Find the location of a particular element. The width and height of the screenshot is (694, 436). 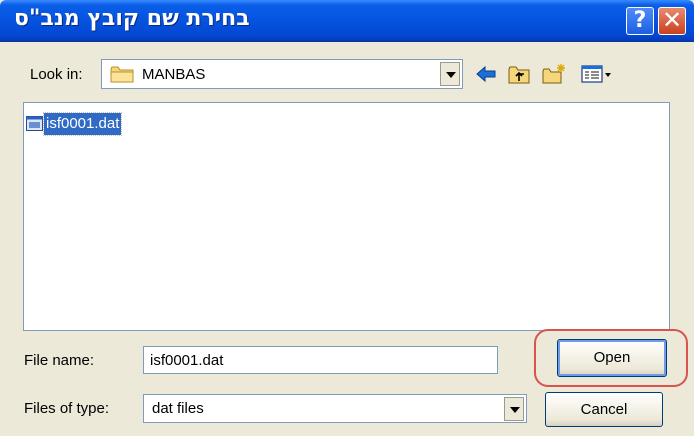

open-button: Open is located at coordinates (612, 358).